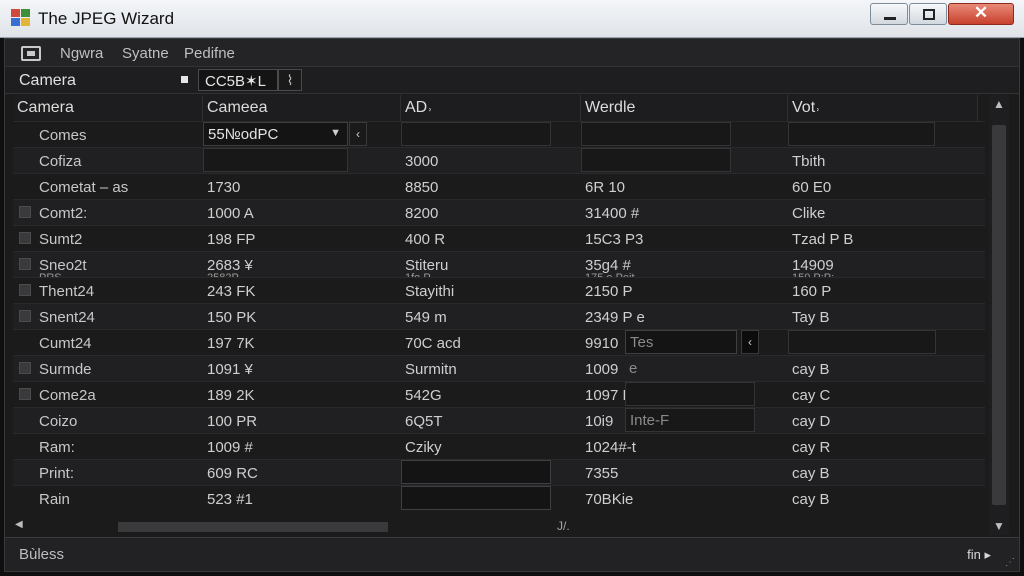 The image size is (1024, 576). Describe the element at coordinates (184, 79) in the screenshot. I see `pin-icon` at that location.